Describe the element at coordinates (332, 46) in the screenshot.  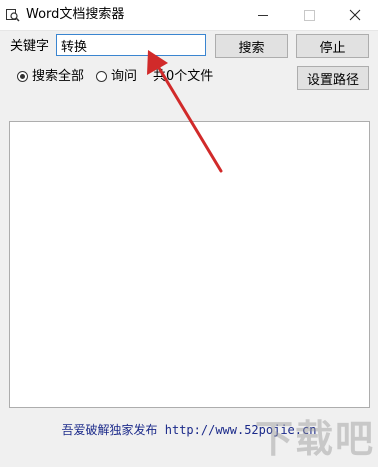
I see `stop-button: 停止` at that location.